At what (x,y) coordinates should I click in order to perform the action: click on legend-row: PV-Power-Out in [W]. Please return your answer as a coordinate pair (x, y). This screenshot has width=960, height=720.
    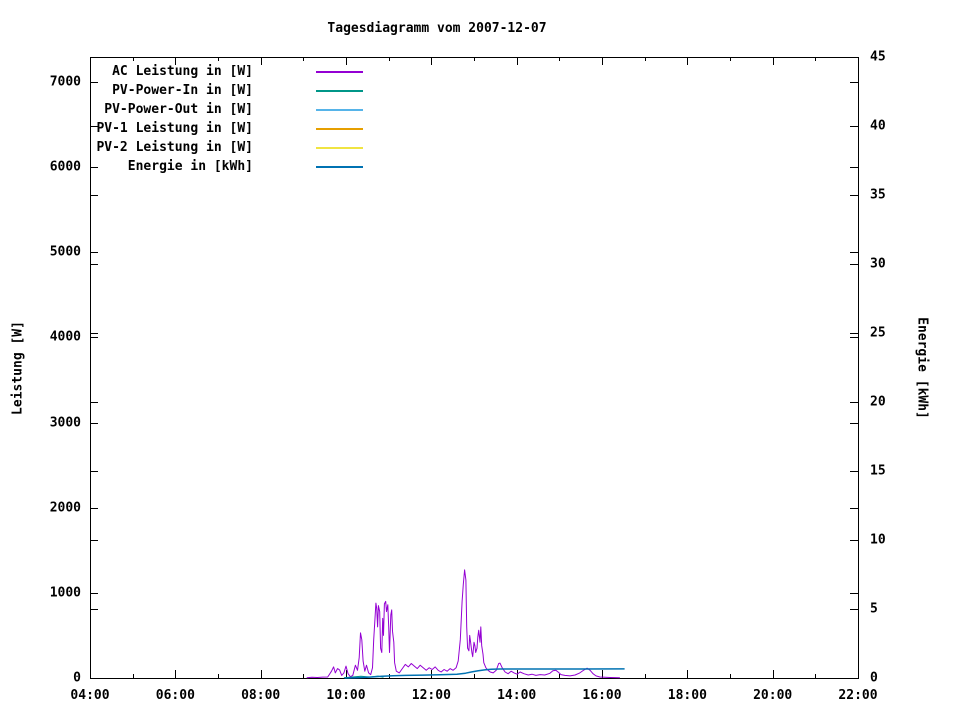
    Looking at the image, I should click on (200, 109).